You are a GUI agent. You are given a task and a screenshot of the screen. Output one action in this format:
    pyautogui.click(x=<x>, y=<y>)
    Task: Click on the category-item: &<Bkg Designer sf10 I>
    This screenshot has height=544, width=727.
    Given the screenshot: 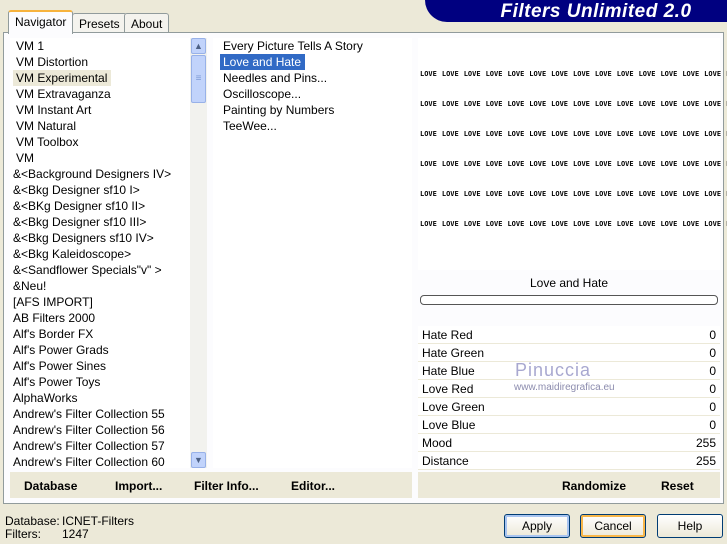 What is the action you would take?
    pyautogui.click(x=100, y=190)
    